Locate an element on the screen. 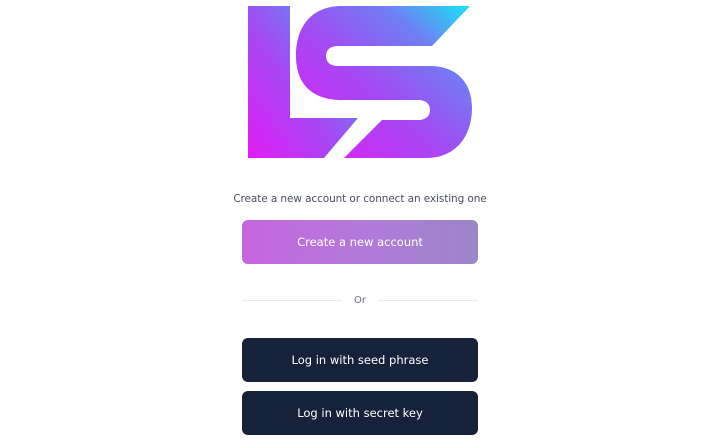 The image size is (720, 444). secret-key-login-button: Log in with secret key is located at coordinates (360, 413).